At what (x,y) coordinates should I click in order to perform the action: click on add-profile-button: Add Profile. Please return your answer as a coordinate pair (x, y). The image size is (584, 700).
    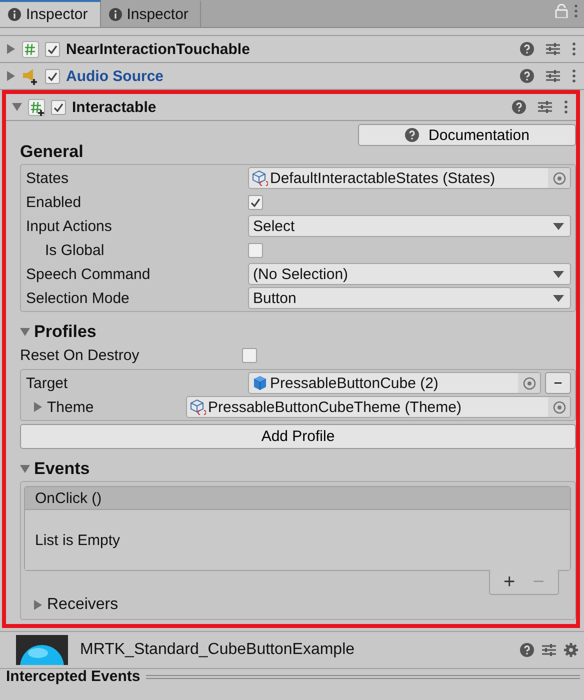
    Looking at the image, I should click on (298, 436).